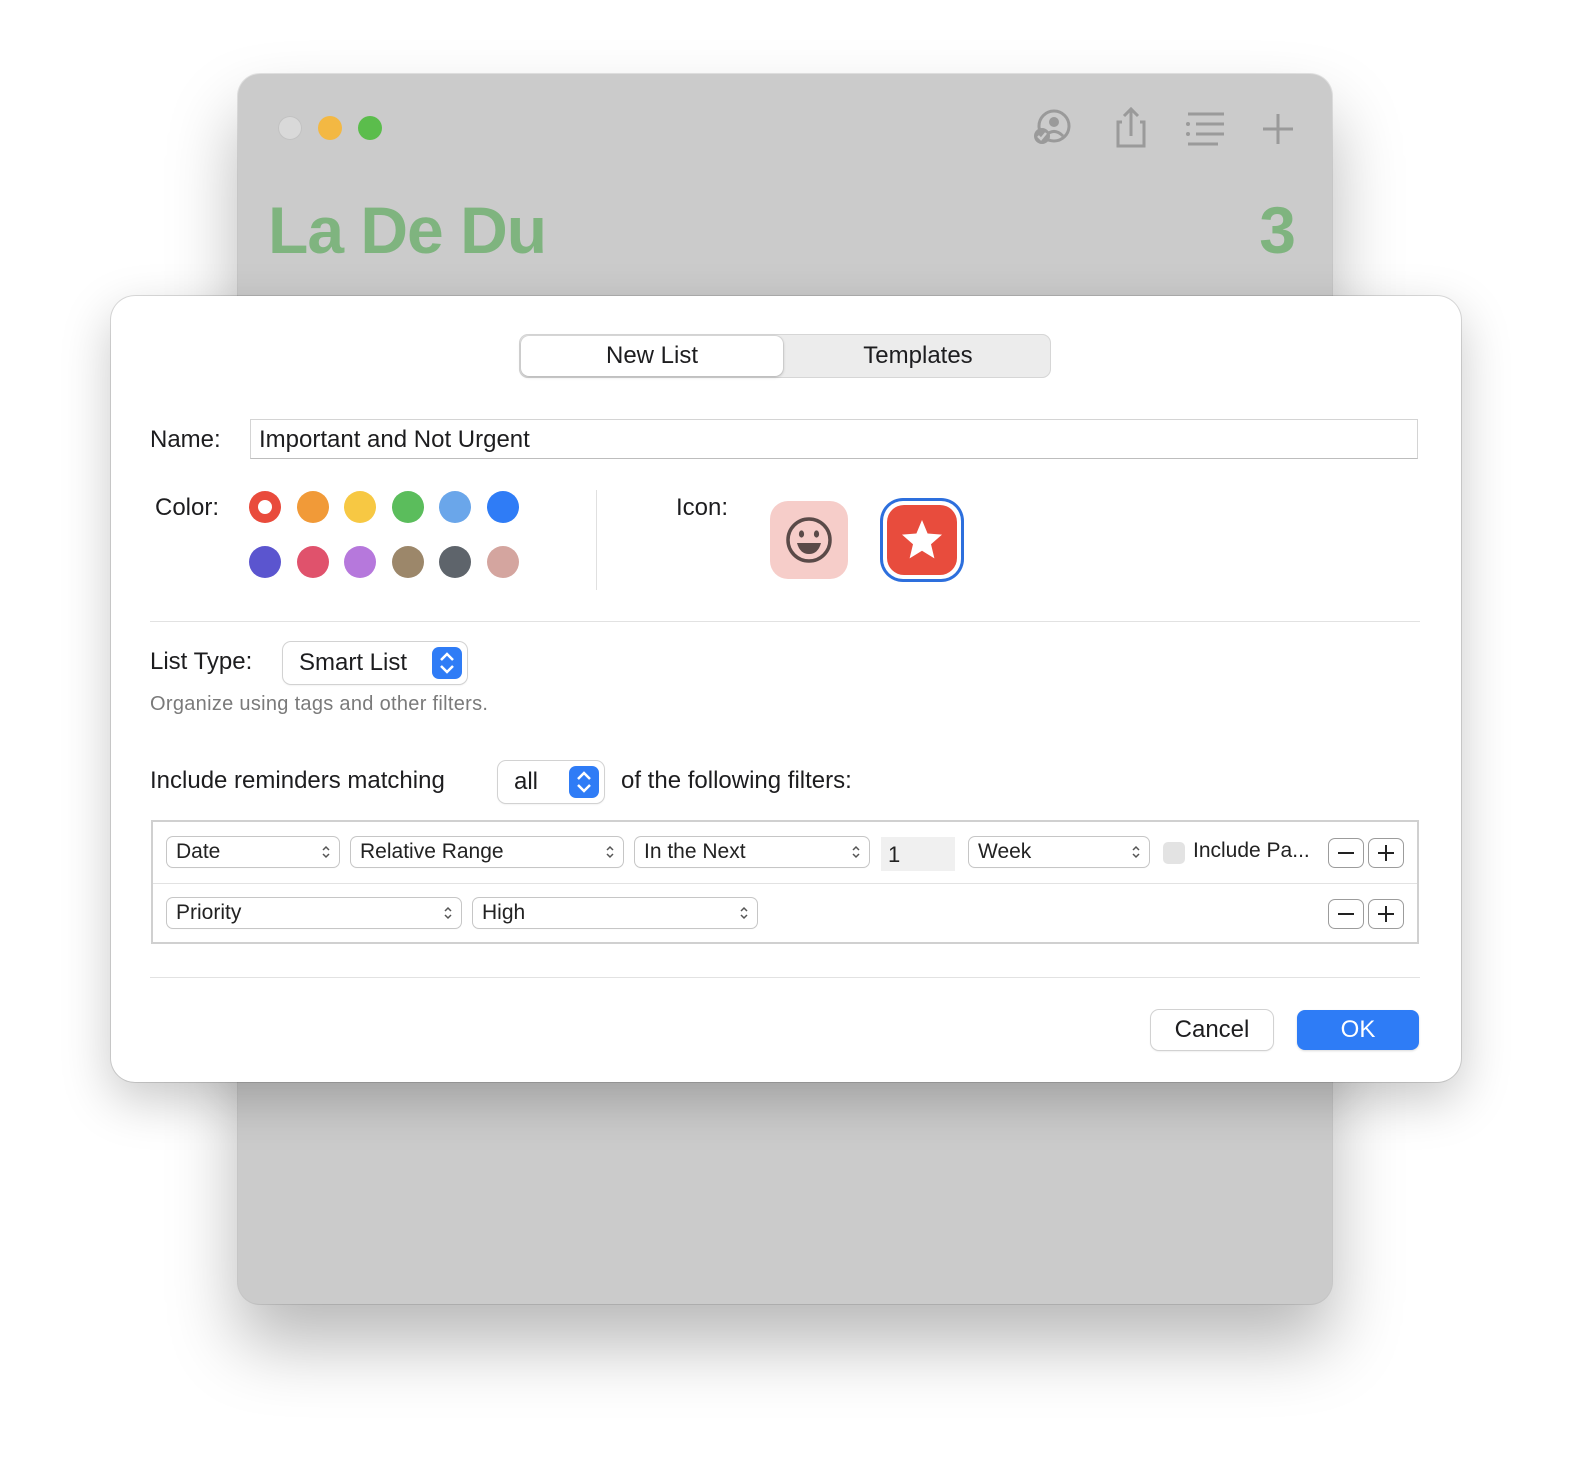 The width and height of the screenshot is (1592, 1470). I want to click on filter-unit-value: Week, so click(1005, 851).